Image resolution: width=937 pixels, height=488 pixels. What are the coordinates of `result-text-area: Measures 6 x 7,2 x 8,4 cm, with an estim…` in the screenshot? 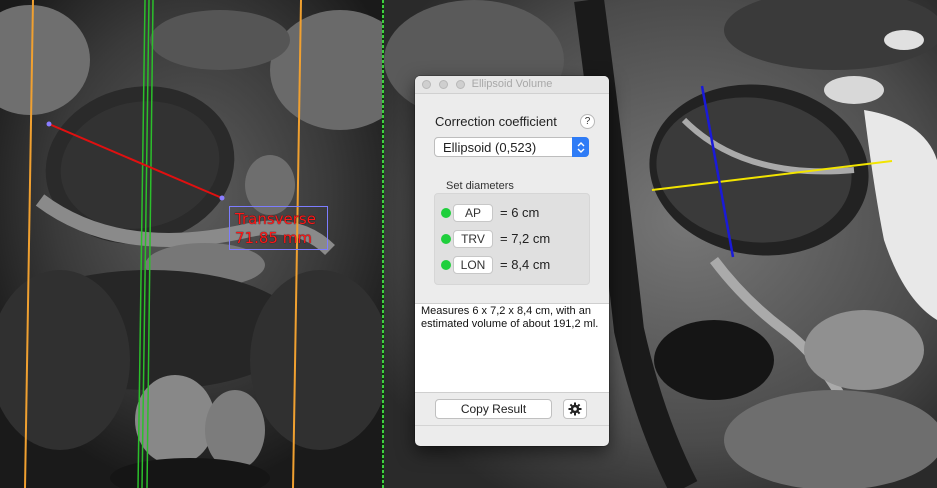 It's located at (512, 348).